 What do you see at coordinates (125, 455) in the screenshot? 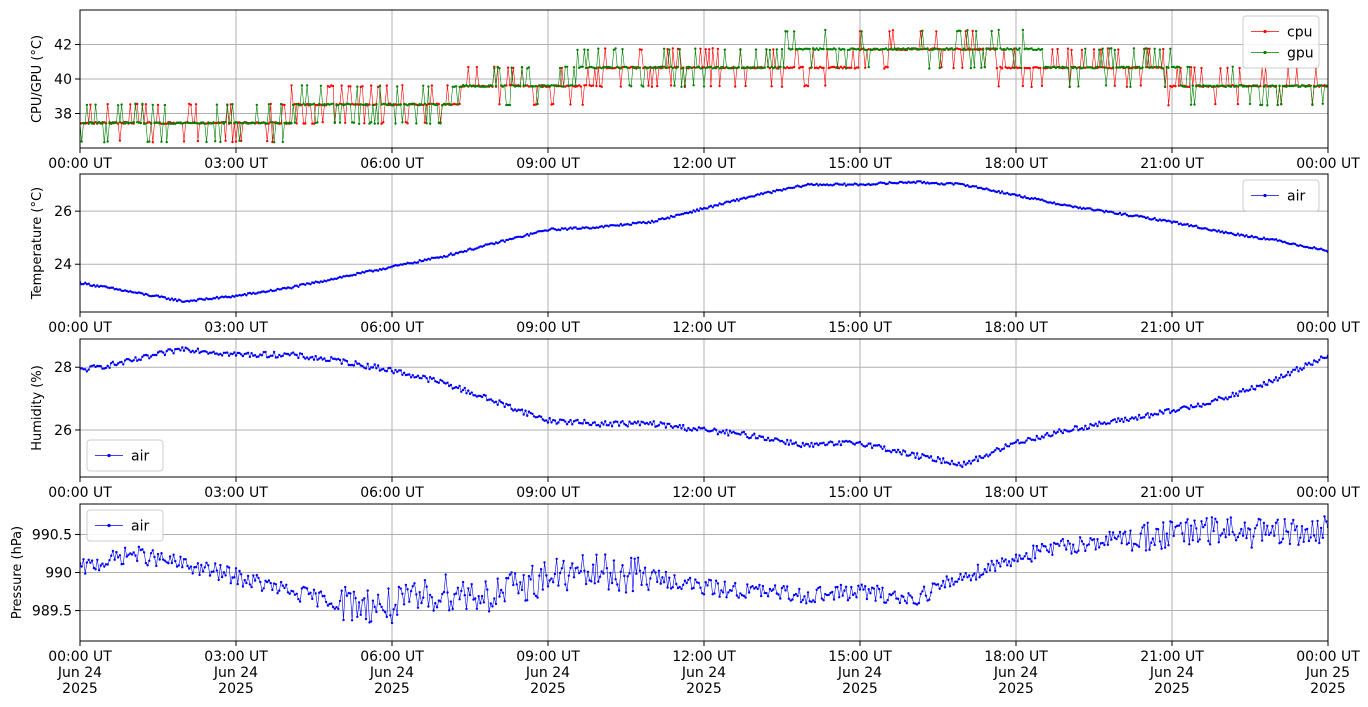
I see `legend: air` at bounding box center [125, 455].